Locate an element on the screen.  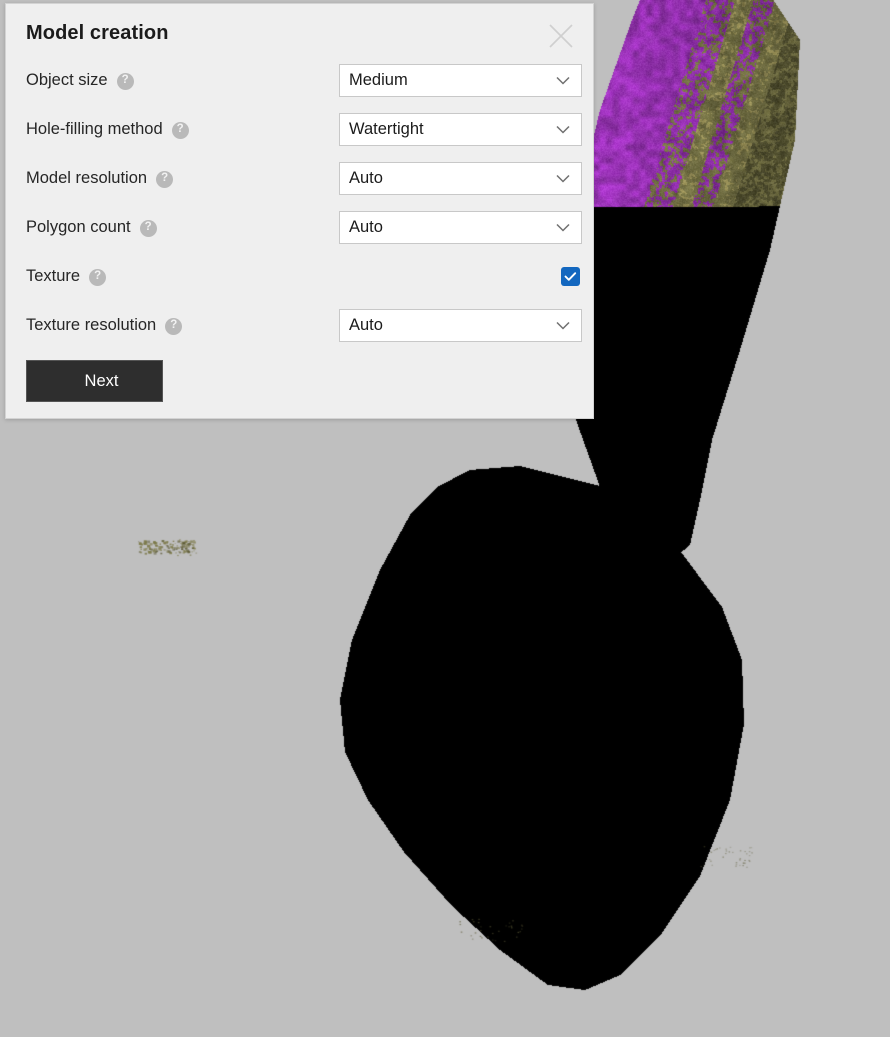
select-polygon-count-value: Auto is located at coordinates (366, 227).